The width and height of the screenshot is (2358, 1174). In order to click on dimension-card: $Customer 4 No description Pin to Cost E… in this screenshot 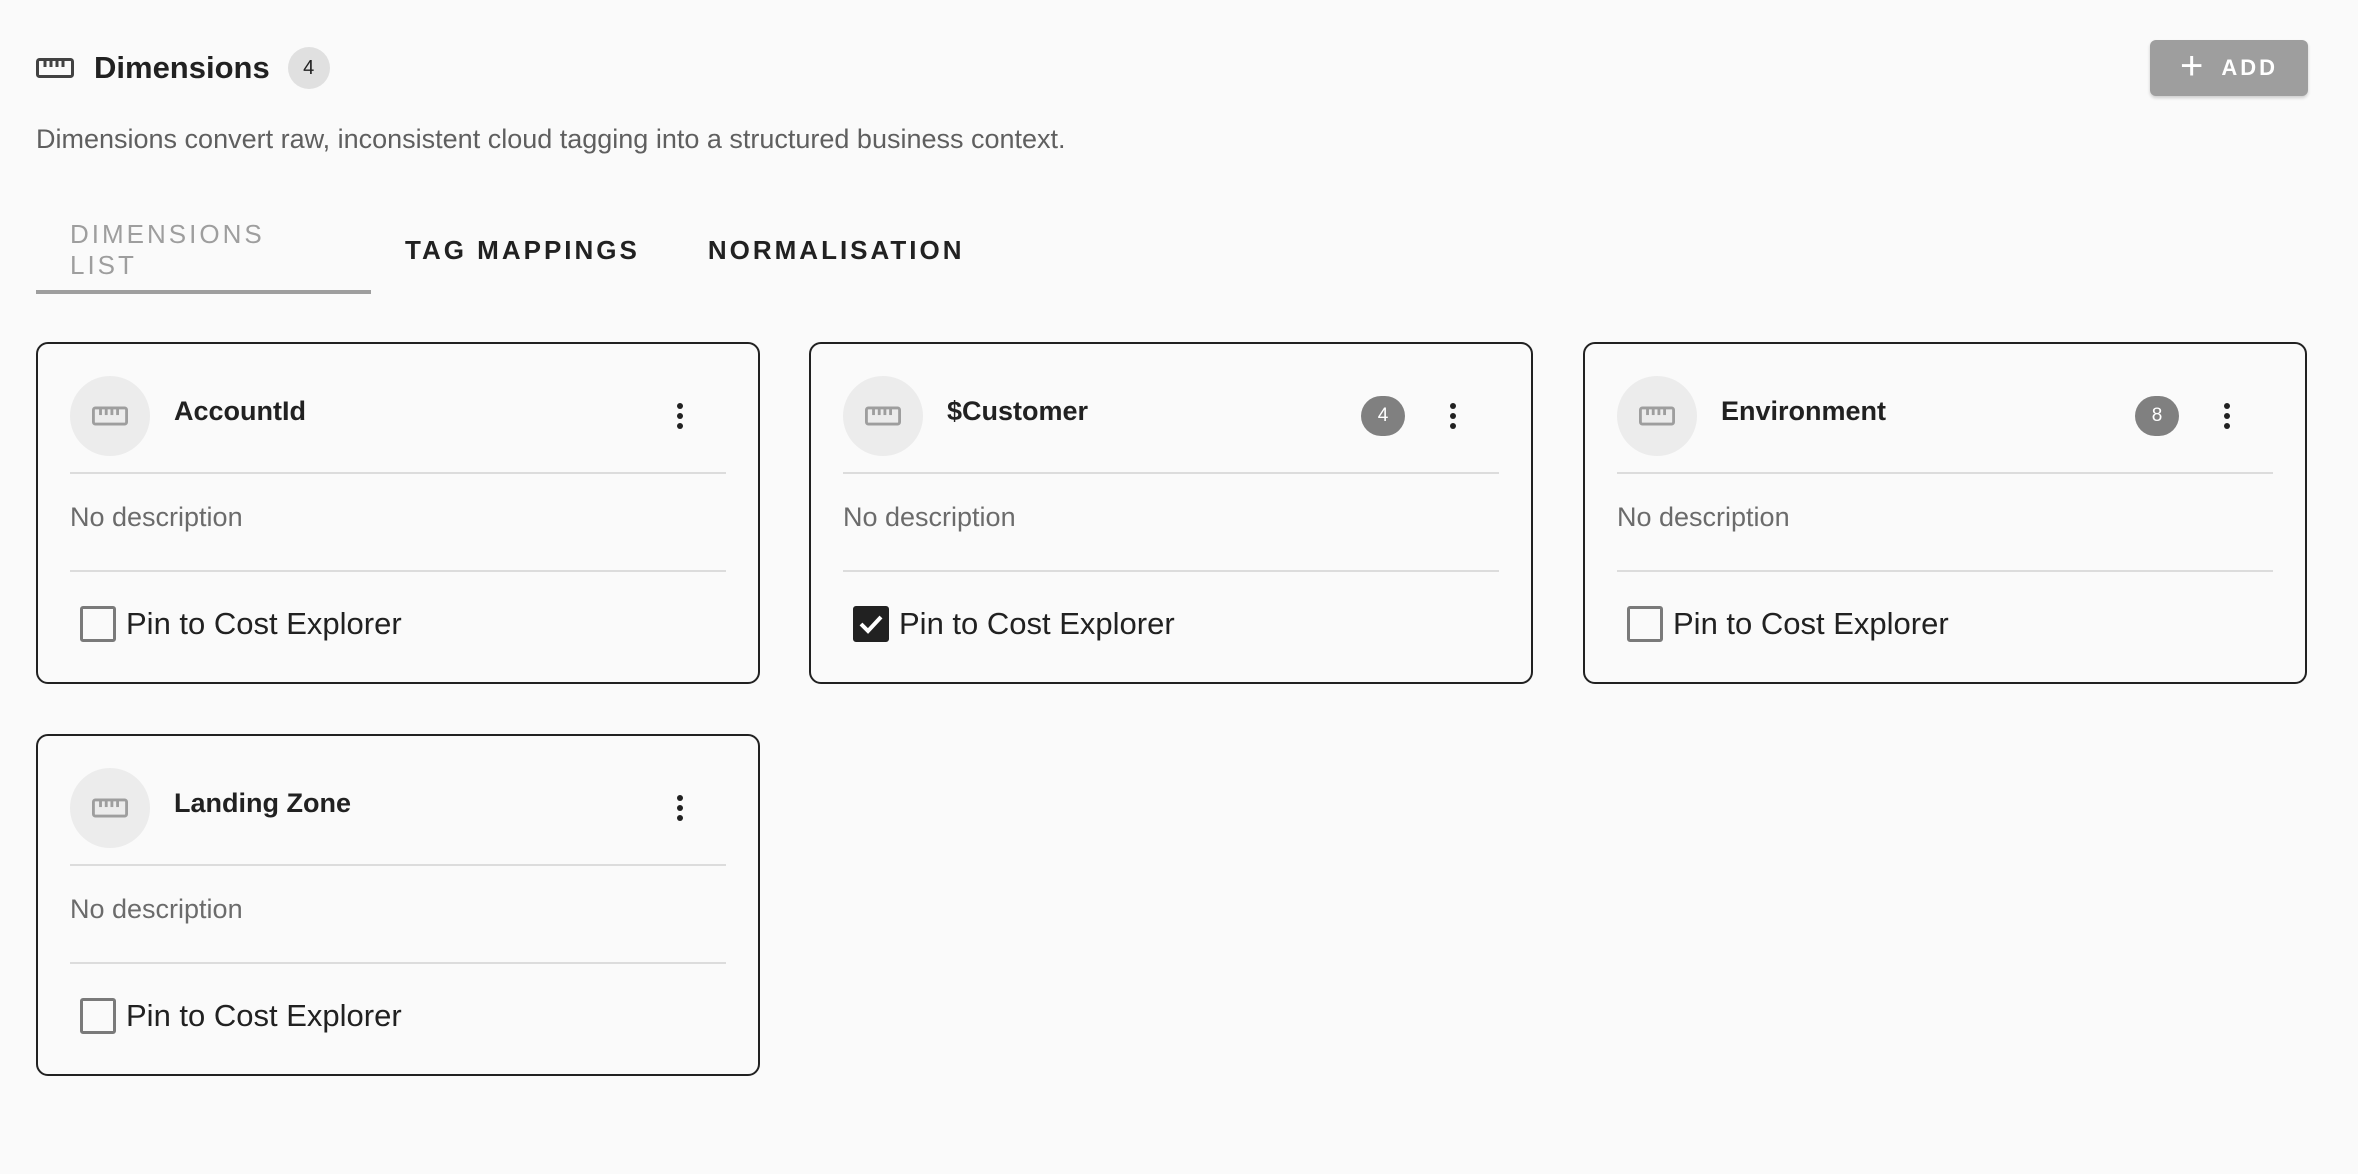, I will do `click(1171, 513)`.